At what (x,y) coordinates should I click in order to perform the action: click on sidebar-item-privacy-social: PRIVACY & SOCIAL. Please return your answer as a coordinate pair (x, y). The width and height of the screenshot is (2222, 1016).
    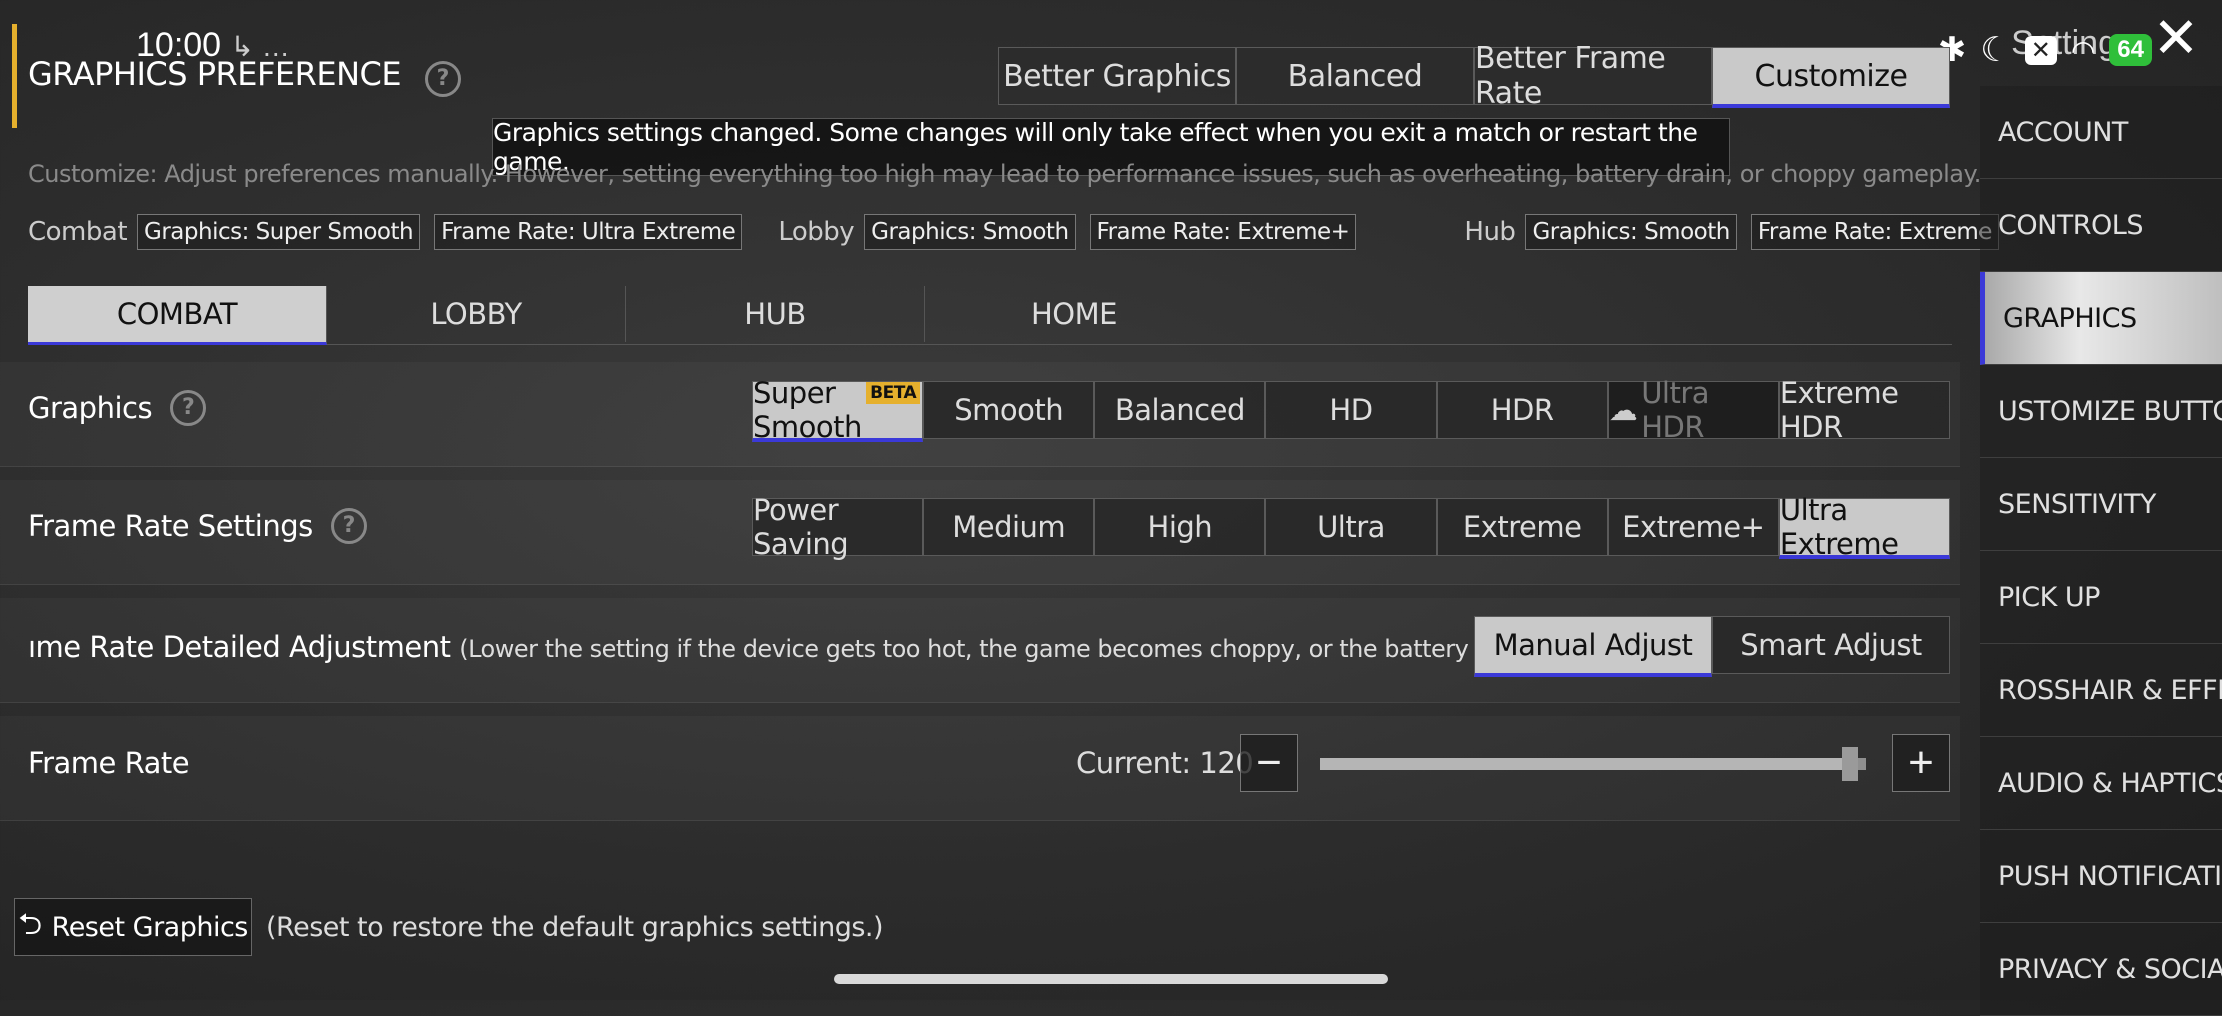
    Looking at the image, I should click on (2101, 969).